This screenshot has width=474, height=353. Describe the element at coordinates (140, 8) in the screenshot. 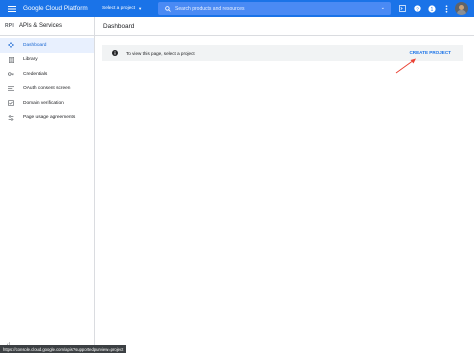

I see `caret-down-icon: ▼` at that location.